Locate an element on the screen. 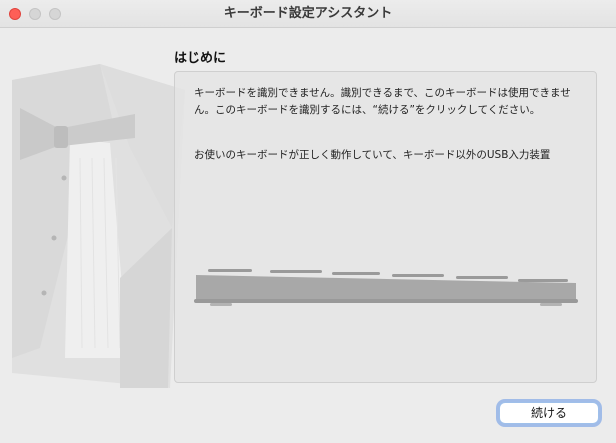  keyboard-icon is located at coordinates (386, 287).